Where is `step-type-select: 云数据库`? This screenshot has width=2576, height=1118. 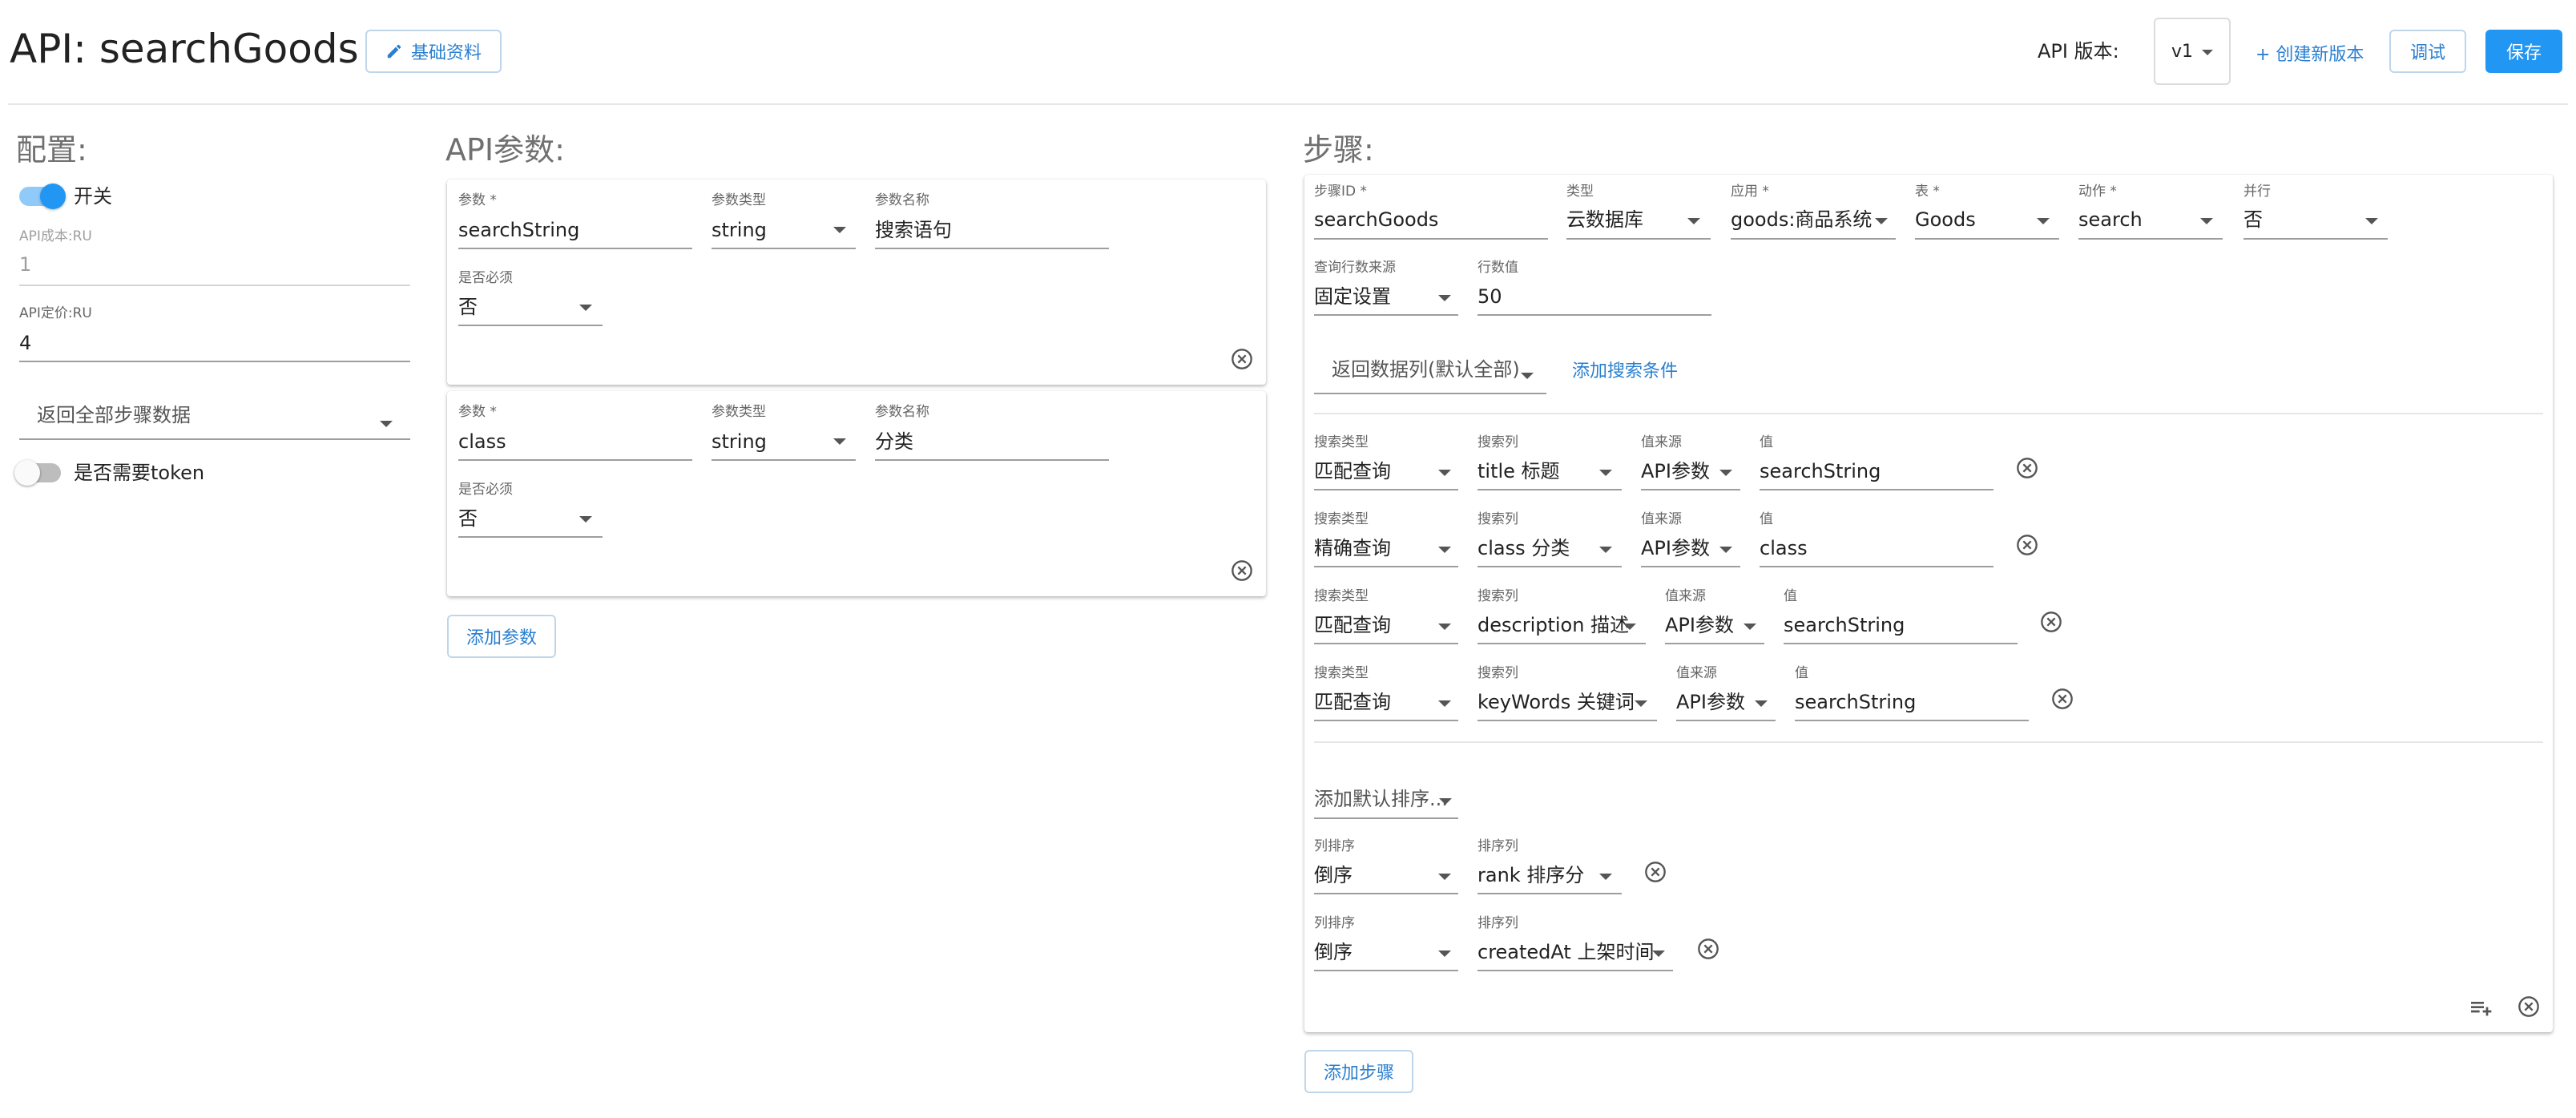
step-type-select: 云数据库 is located at coordinates (1604, 220).